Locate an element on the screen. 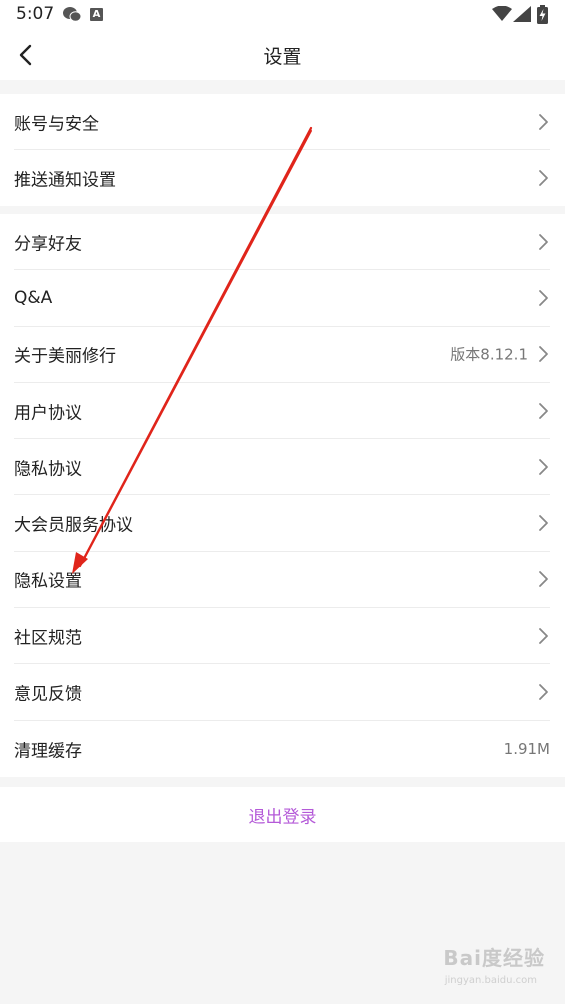 The height and width of the screenshot is (1004, 565). settings-item-qa: Q&A is located at coordinates (282, 298).